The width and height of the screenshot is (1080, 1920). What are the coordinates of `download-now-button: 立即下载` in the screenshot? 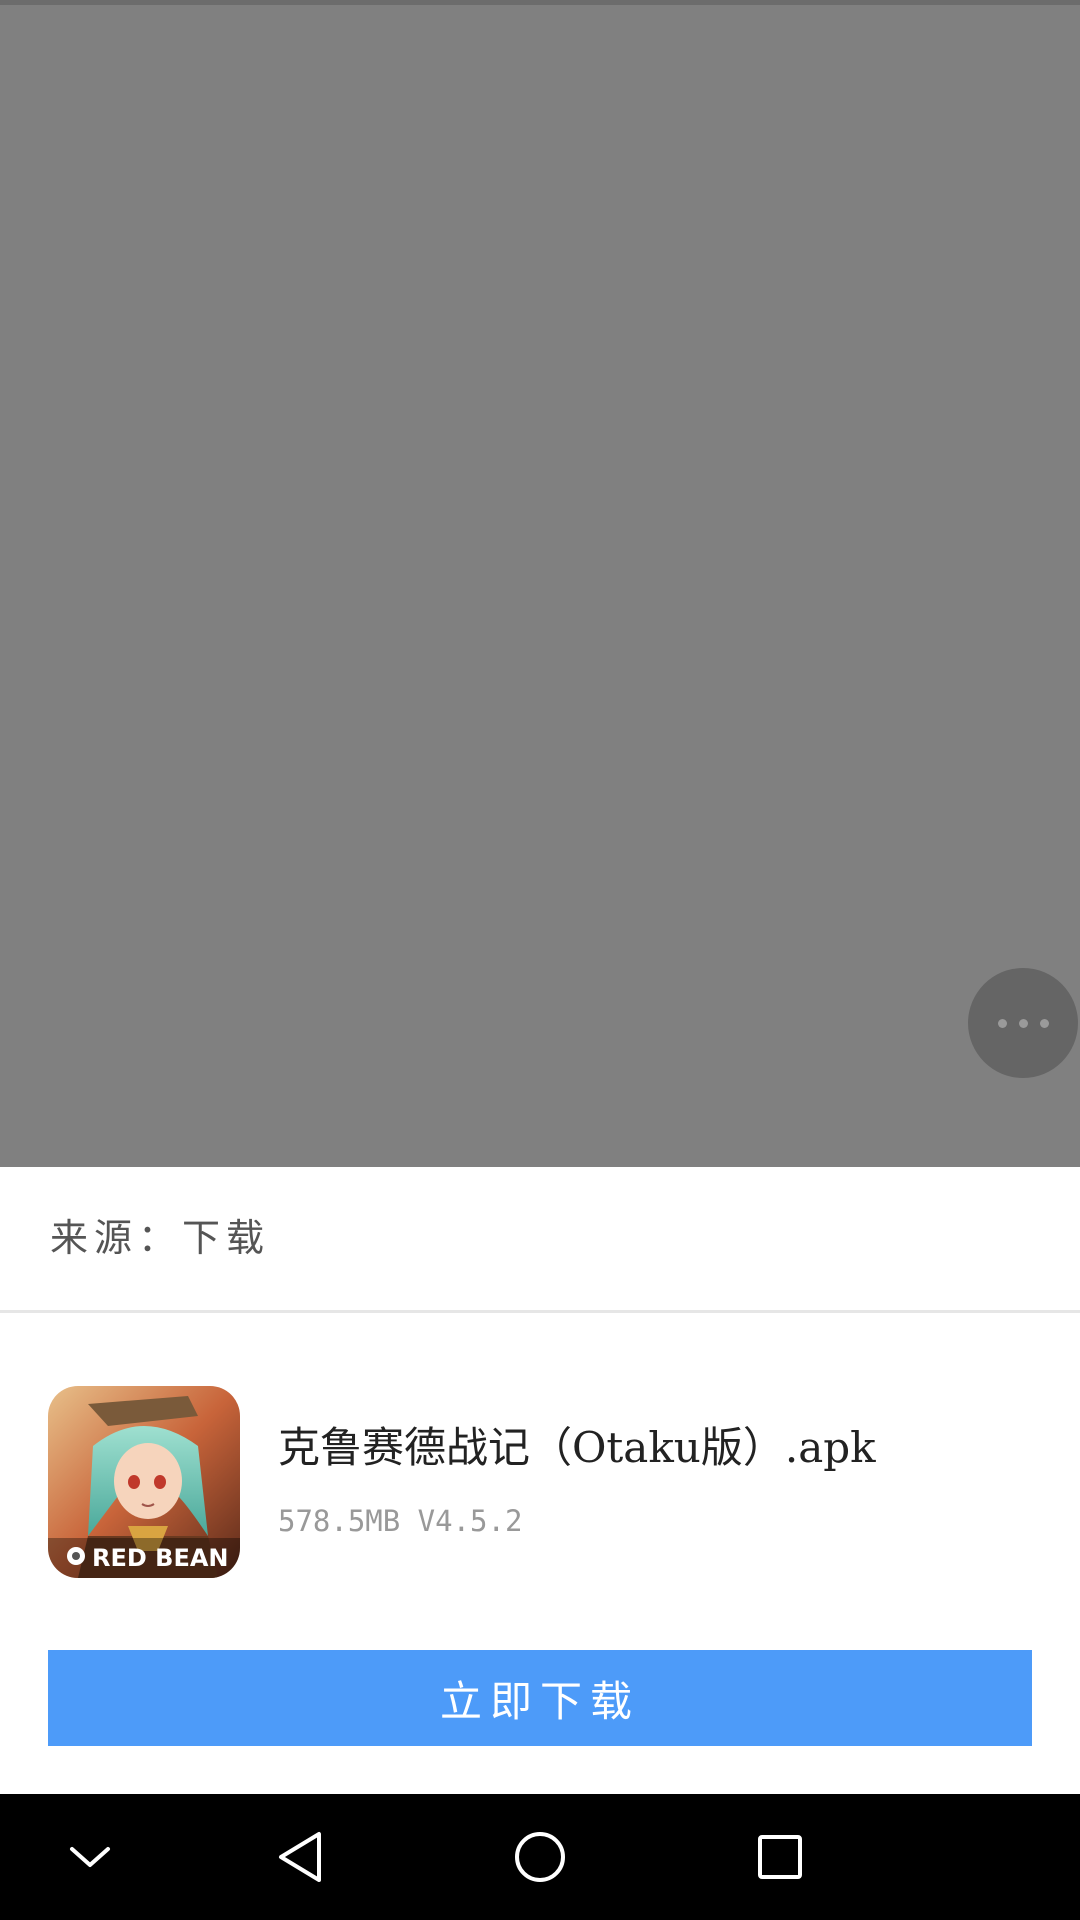 It's located at (540, 1698).